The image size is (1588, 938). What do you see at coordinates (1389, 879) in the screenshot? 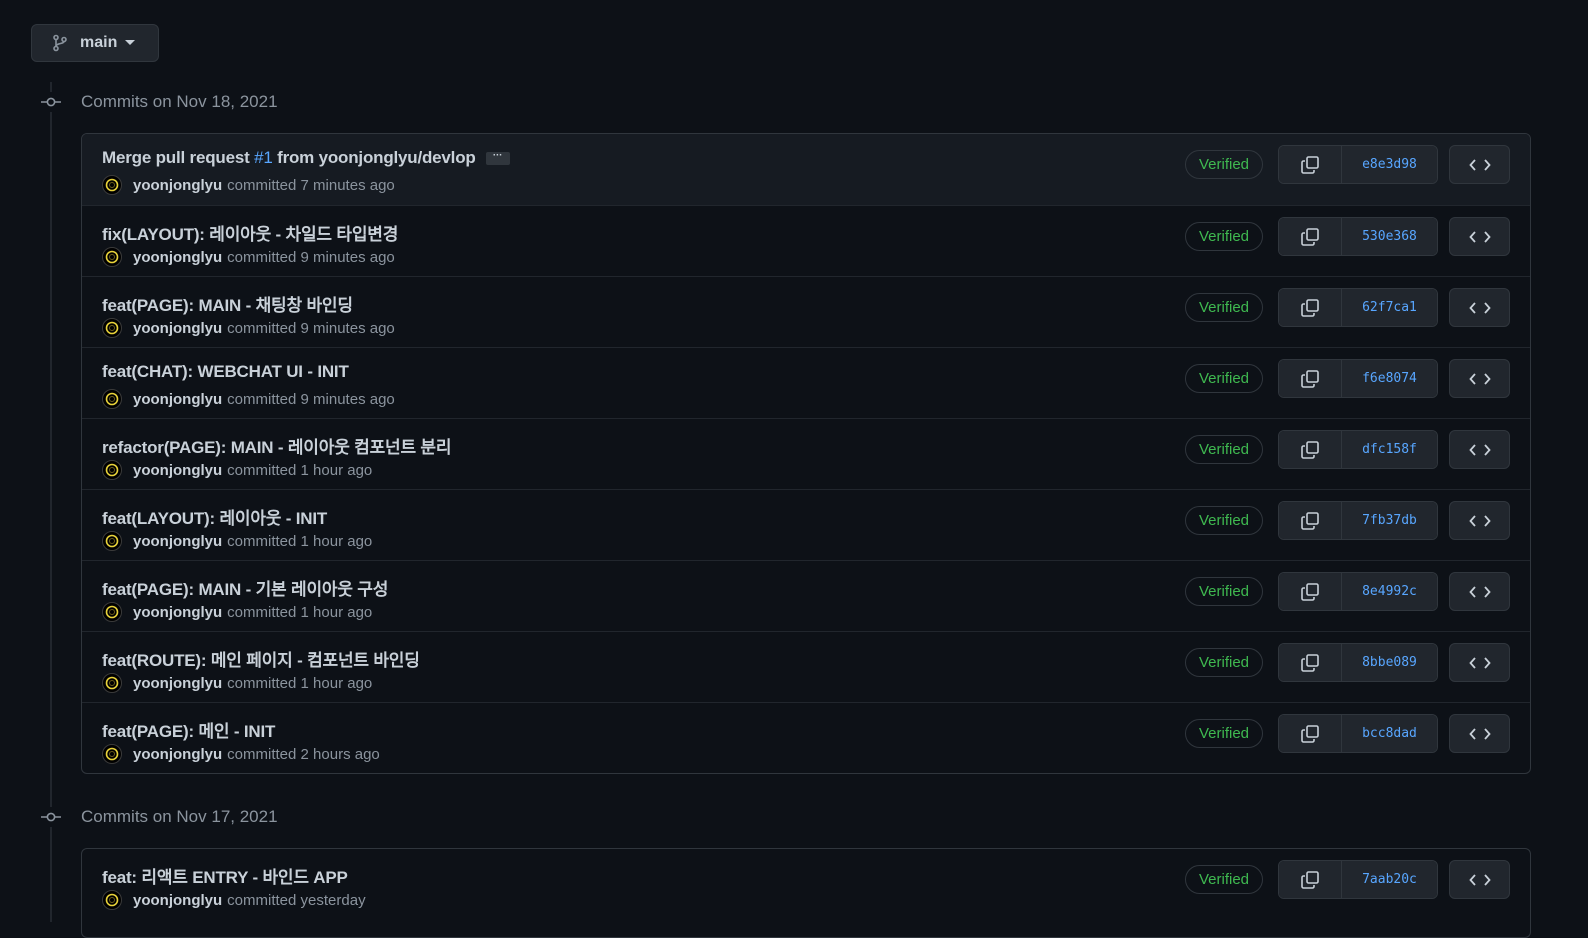
I see `commit-sha-link: 7aab20c` at bounding box center [1389, 879].